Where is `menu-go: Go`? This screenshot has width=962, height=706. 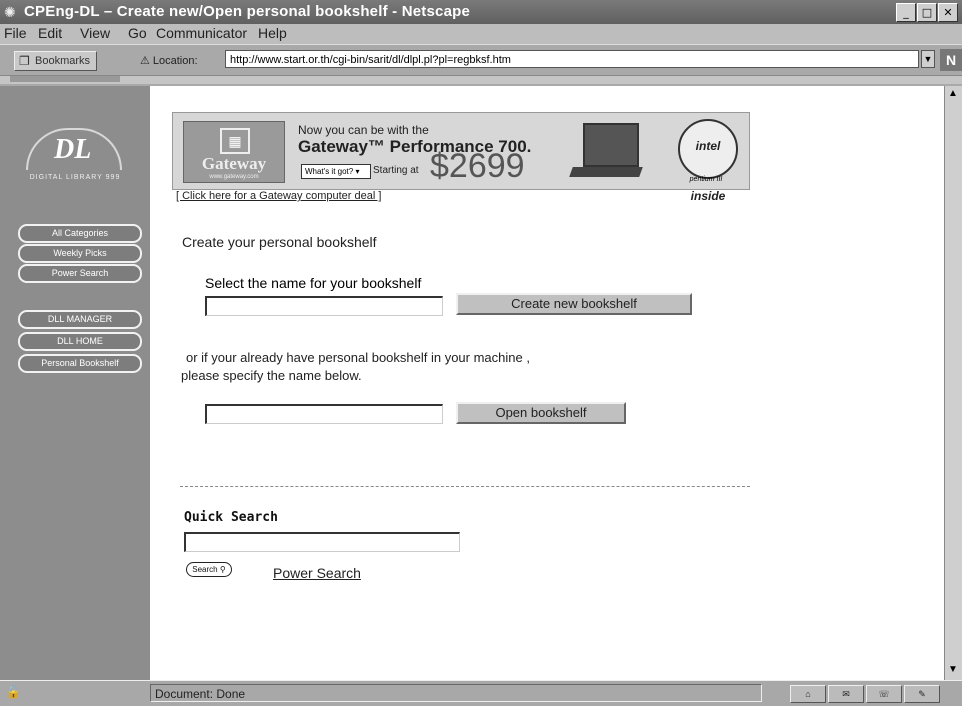 menu-go: Go is located at coordinates (137, 33).